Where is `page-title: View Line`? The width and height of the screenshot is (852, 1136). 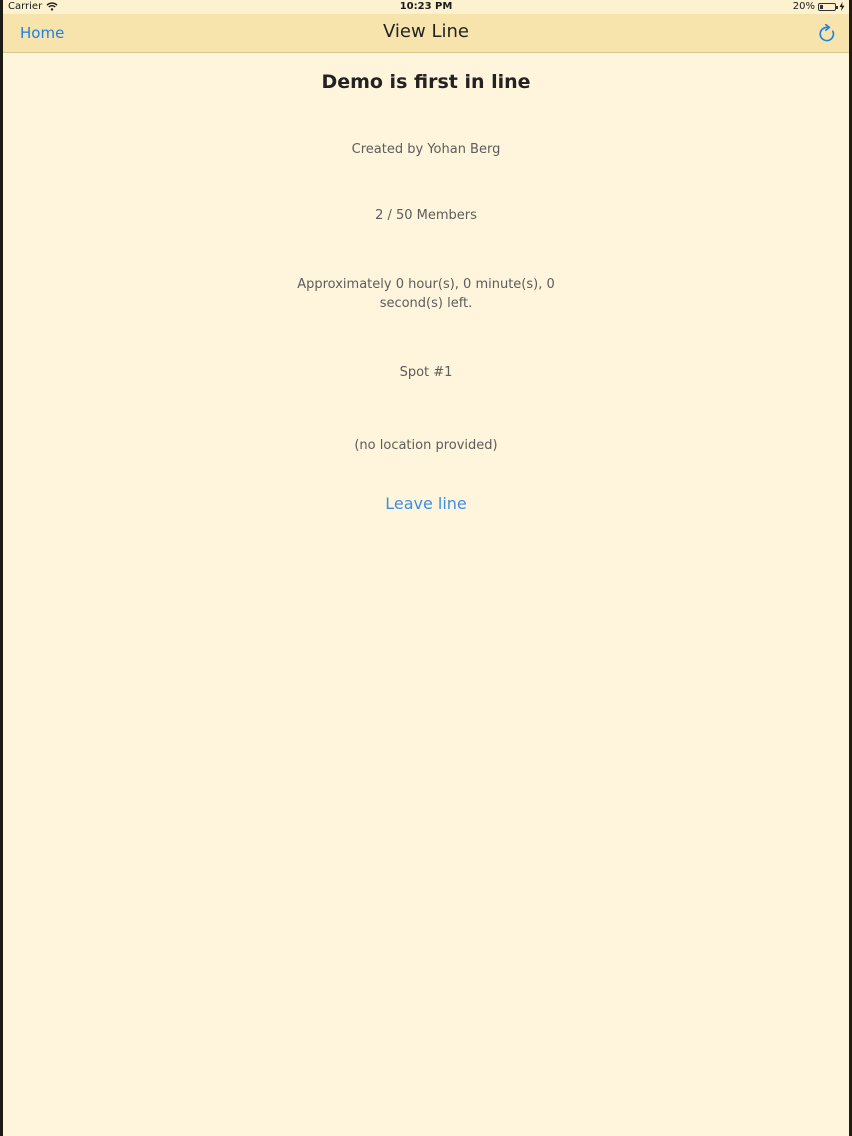
page-title: View Line is located at coordinates (426, 31).